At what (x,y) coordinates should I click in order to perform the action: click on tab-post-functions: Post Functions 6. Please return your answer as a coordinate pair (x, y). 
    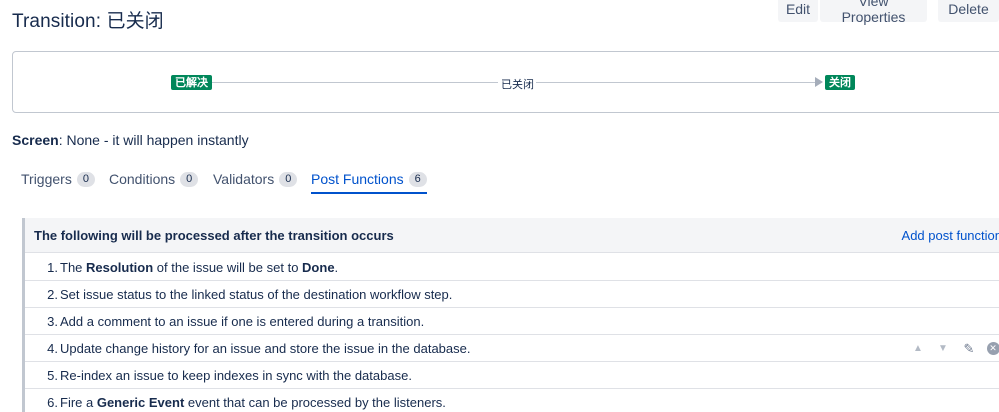
    Looking at the image, I should click on (369, 180).